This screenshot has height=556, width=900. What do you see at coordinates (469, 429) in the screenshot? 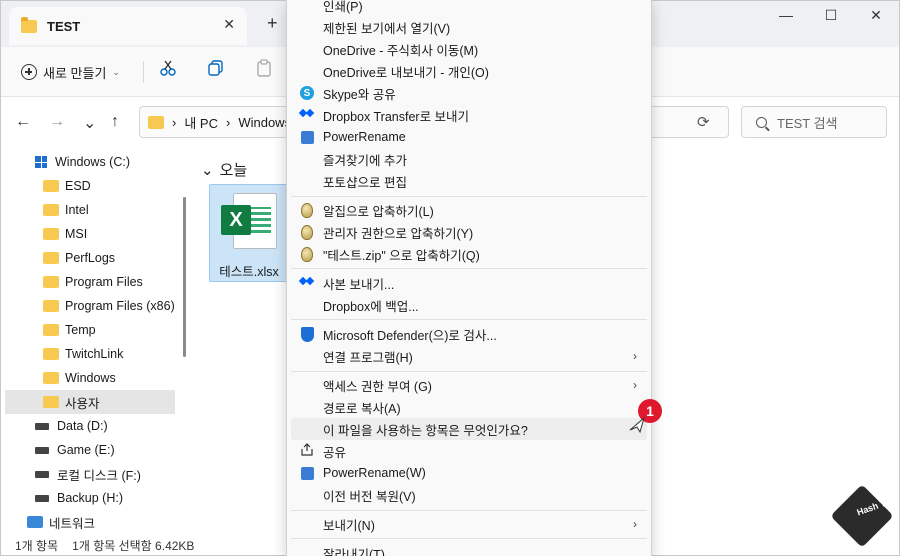
I see `menu-item-what-uses-file: 이 파일을 사용하는 항목은 무엇인가요?` at bounding box center [469, 429].